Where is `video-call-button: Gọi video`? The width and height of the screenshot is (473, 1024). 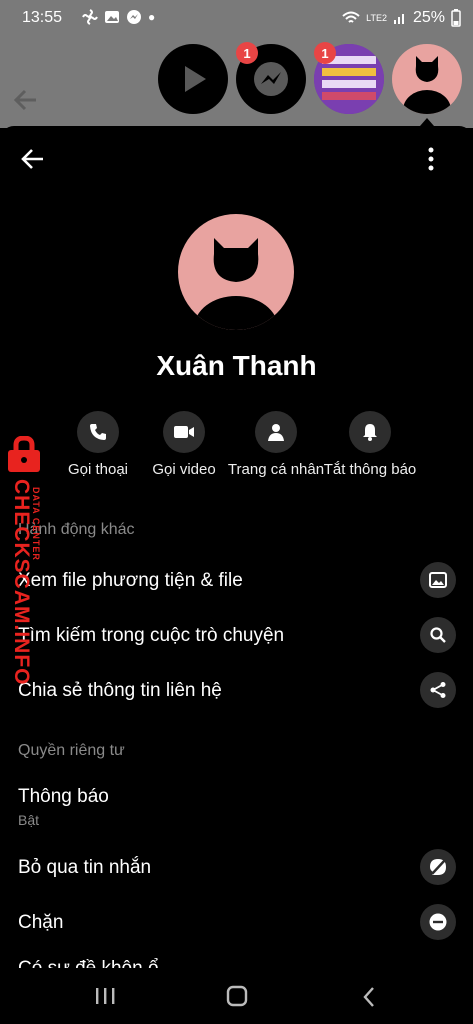
video-call-button: Gọi video is located at coordinates (184, 444).